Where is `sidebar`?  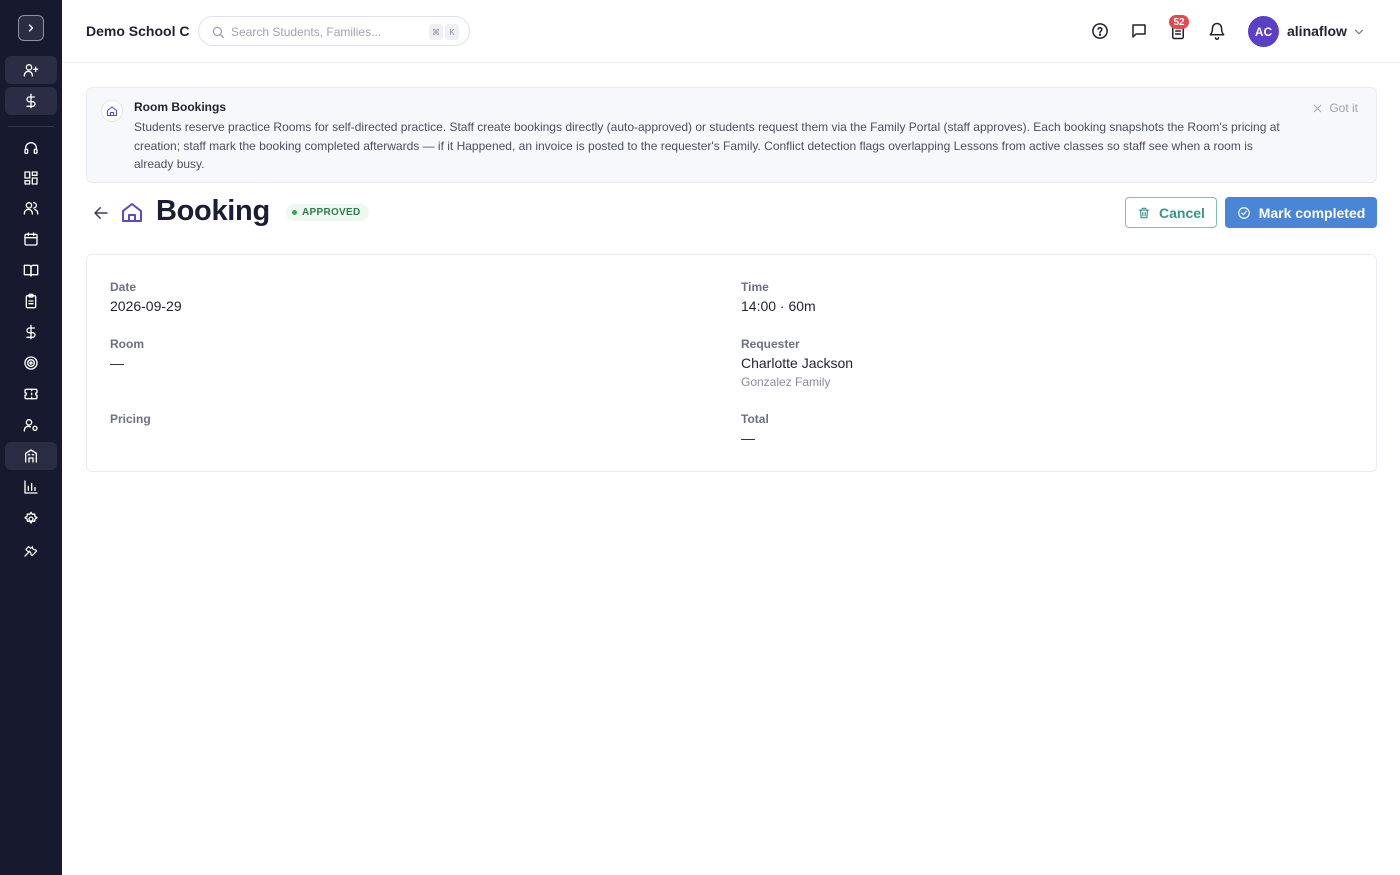
sidebar is located at coordinates (31, 437).